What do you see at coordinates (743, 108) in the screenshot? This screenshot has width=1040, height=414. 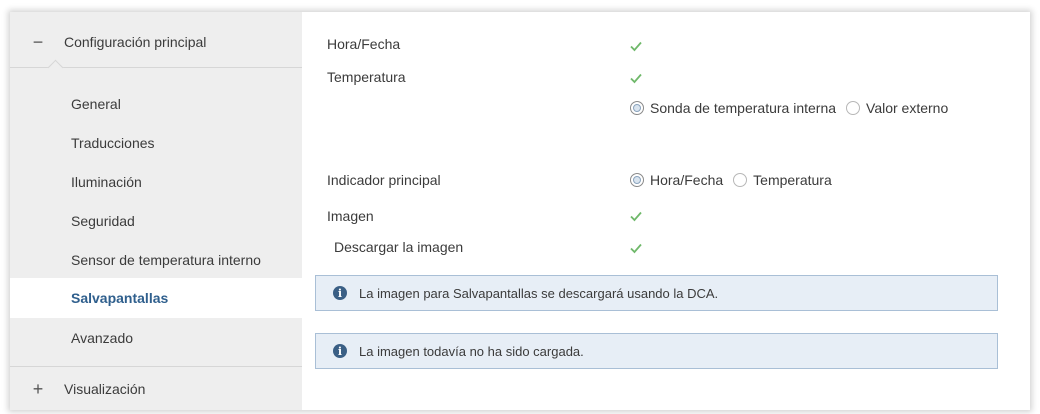 I see `radio-label: Sonda de temperatura interna` at bounding box center [743, 108].